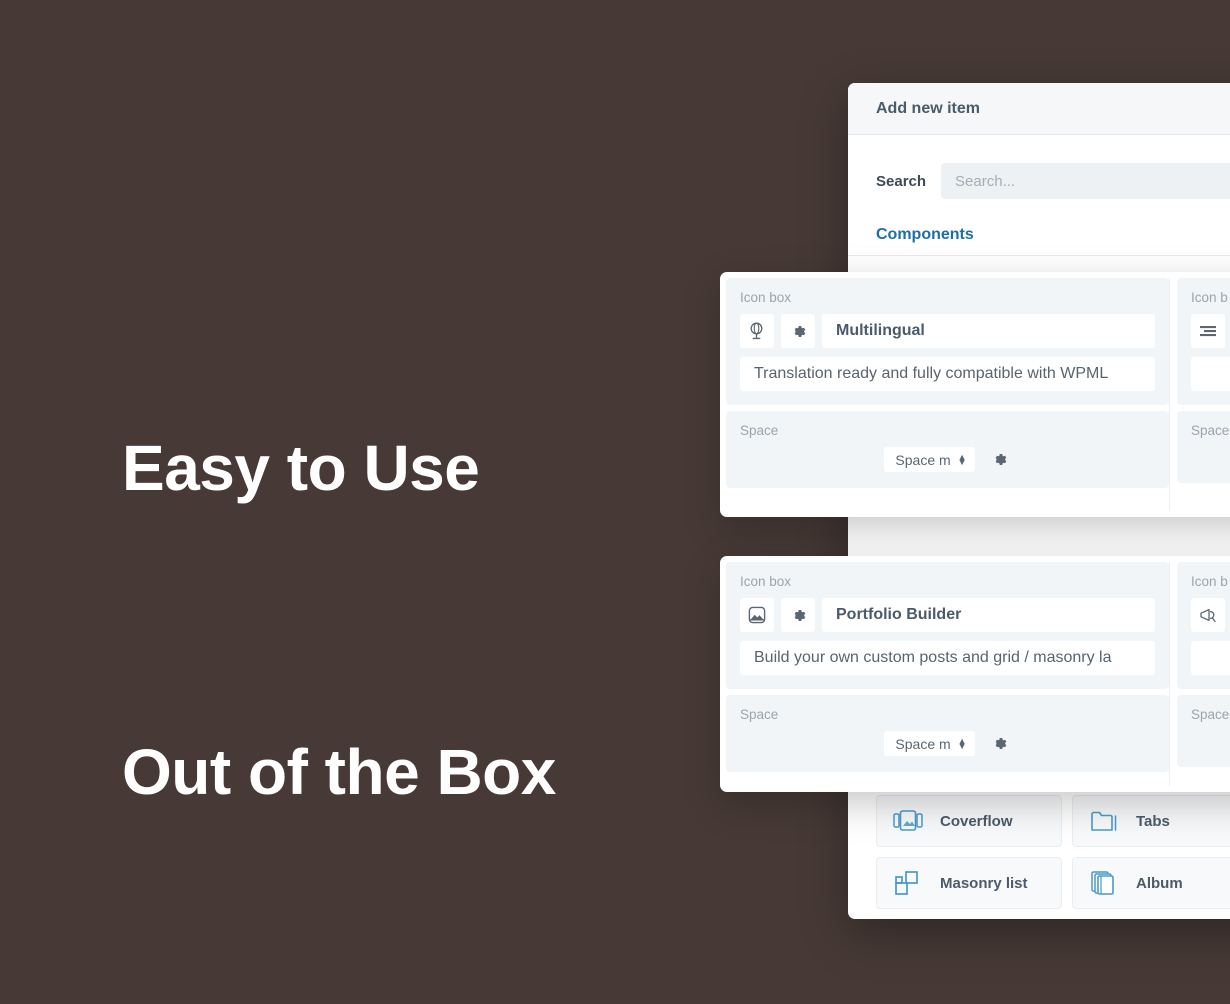 The height and width of the screenshot is (1004, 1230). Describe the element at coordinates (1039, 255) in the screenshot. I see `section-divider` at that location.